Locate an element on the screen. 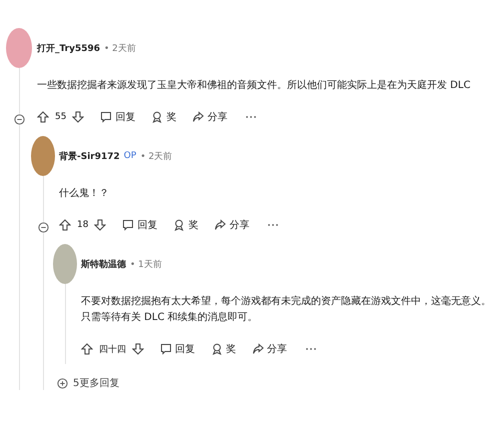 This screenshot has width=500, height=440. comment-text: 一些数据挖掘者来源发现了玉皇大帝和佛祖的音频文件。所以他们可能实际上是在为天庭开发 DLC is located at coordinates (254, 85).